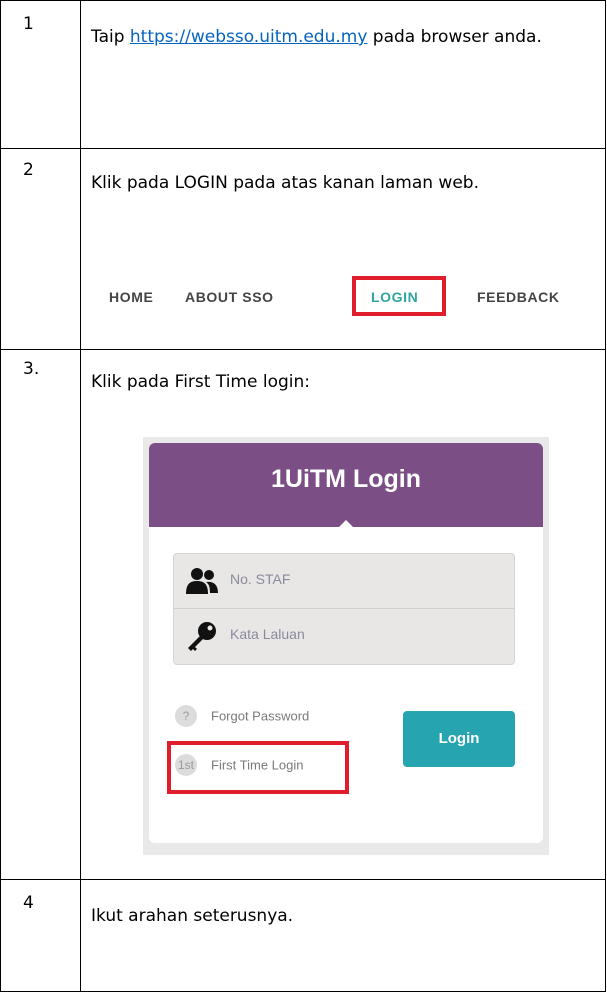 The height and width of the screenshot is (992, 607). Describe the element at coordinates (200, 382) in the screenshot. I see `step-text: Klik pada First Time login:` at that location.